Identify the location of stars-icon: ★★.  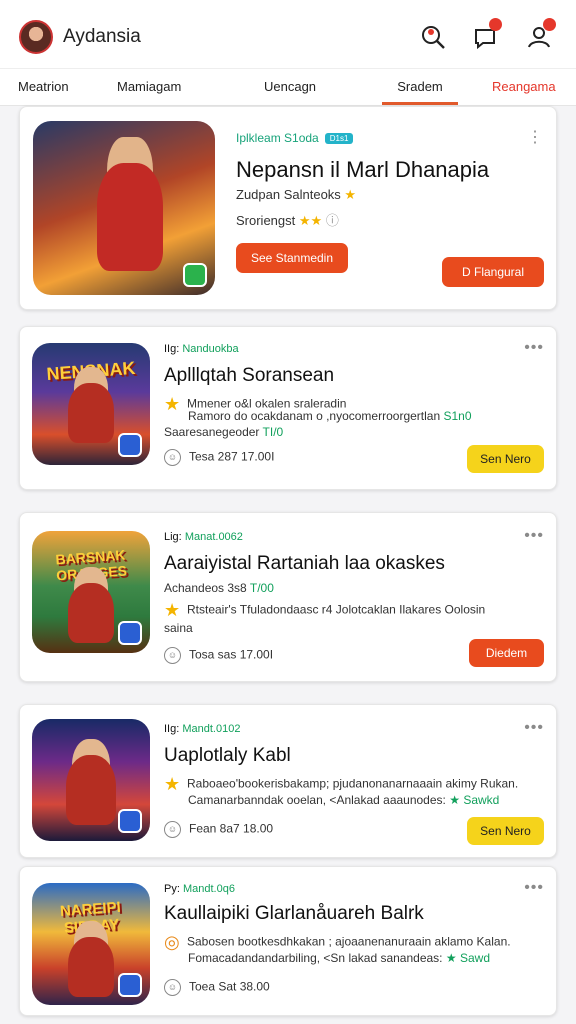
(310, 220).